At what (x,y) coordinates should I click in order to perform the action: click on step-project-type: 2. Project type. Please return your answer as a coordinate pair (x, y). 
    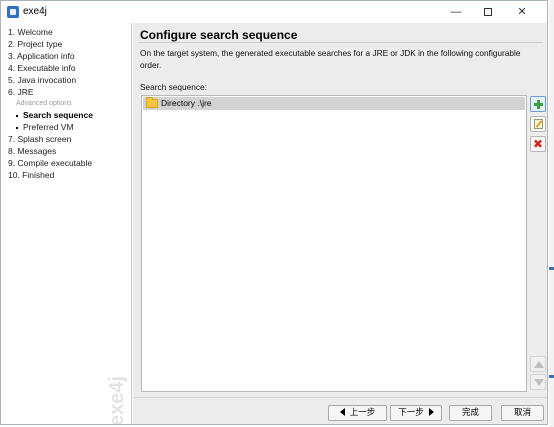
    Looking at the image, I should click on (35, 44).